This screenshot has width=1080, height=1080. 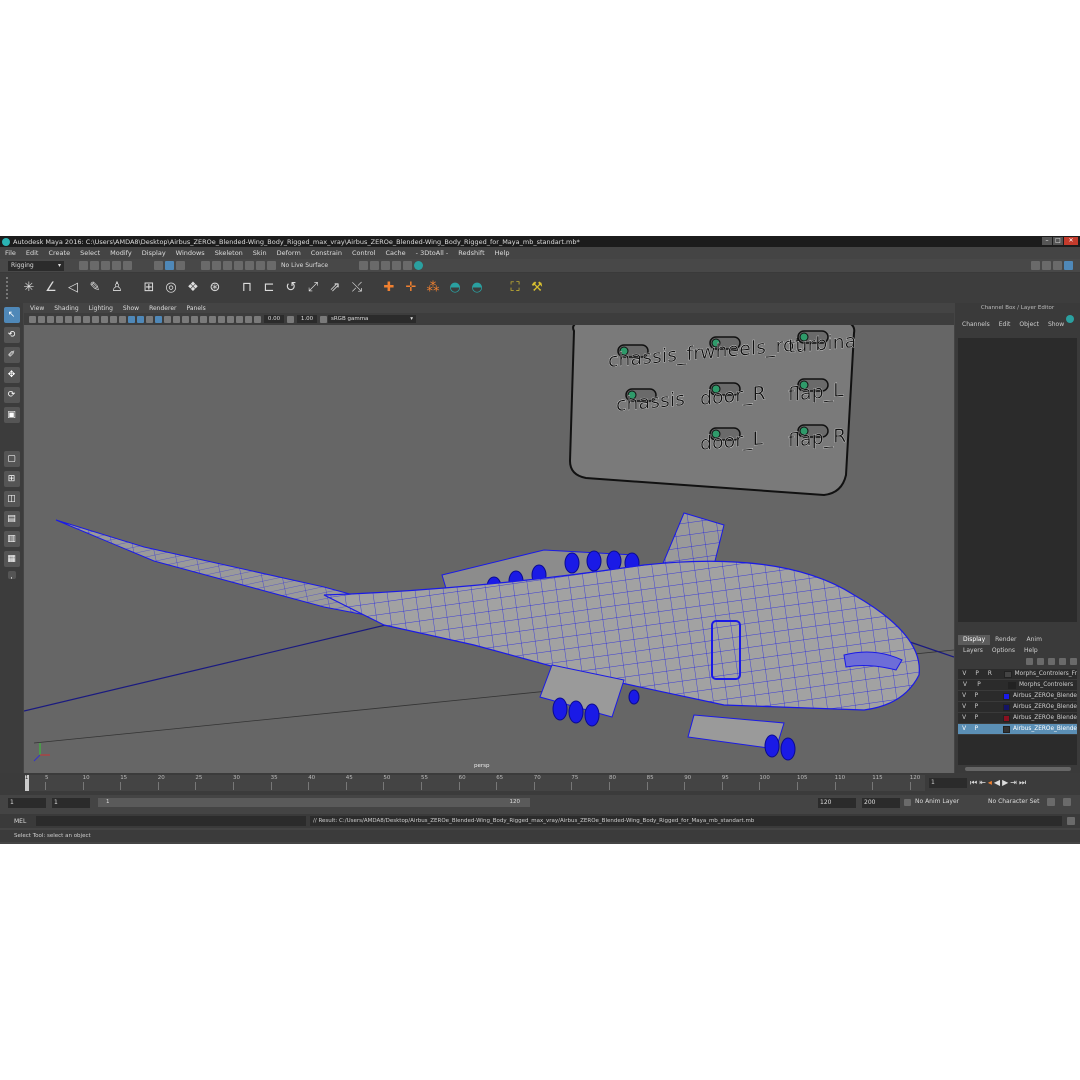 What do you see at coordinates (247, 288) in the screenshot?
I see `parent-constraint-icon: ⊓` at bounding box center [247, 288].